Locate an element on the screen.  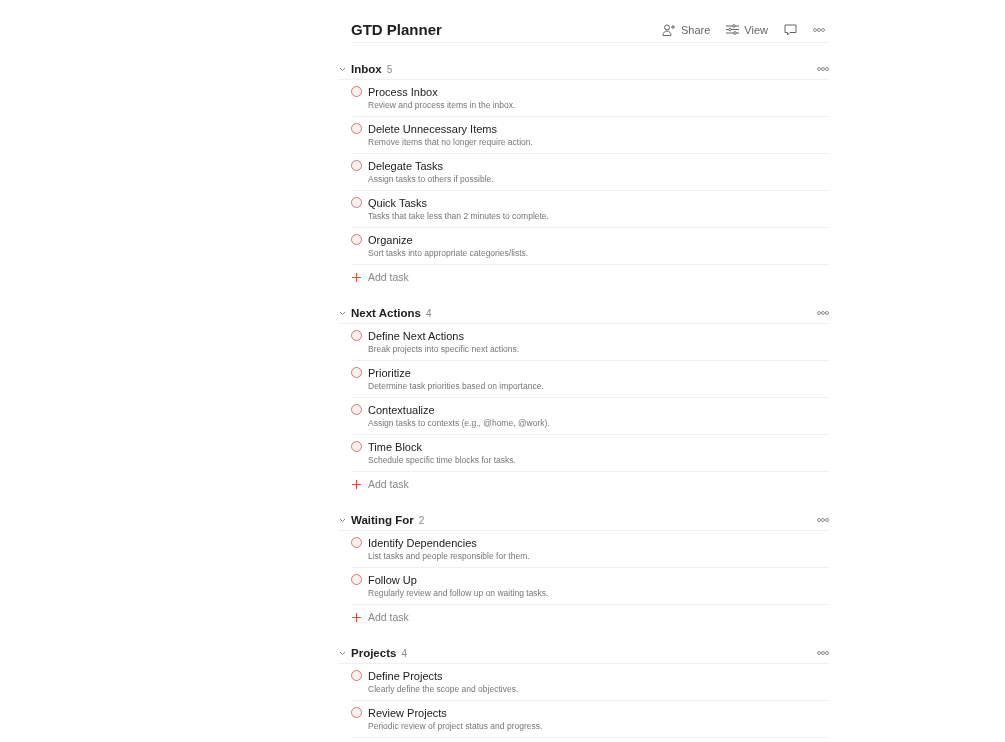
task-description: Schedule specific time blocks for tasks. is located at coordinates (442, 460).